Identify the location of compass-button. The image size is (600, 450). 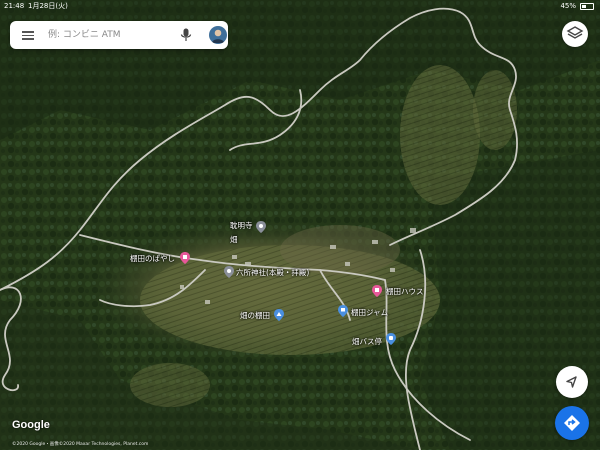
(572, 382).